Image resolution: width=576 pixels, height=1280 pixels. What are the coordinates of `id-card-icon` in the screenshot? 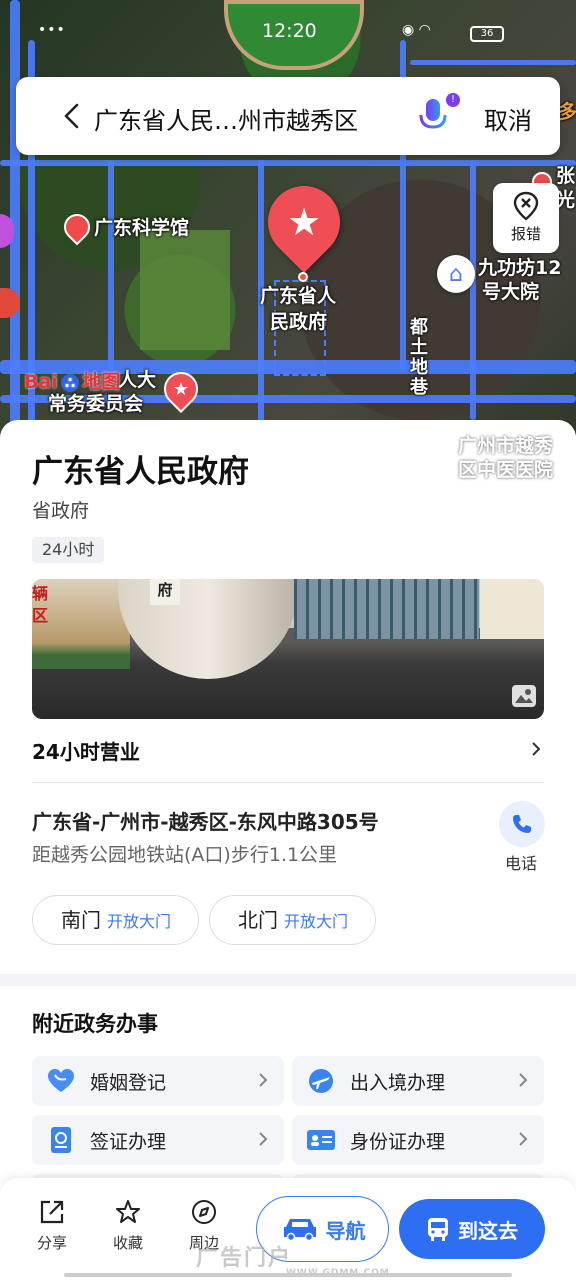 It's located at (321, 1140).